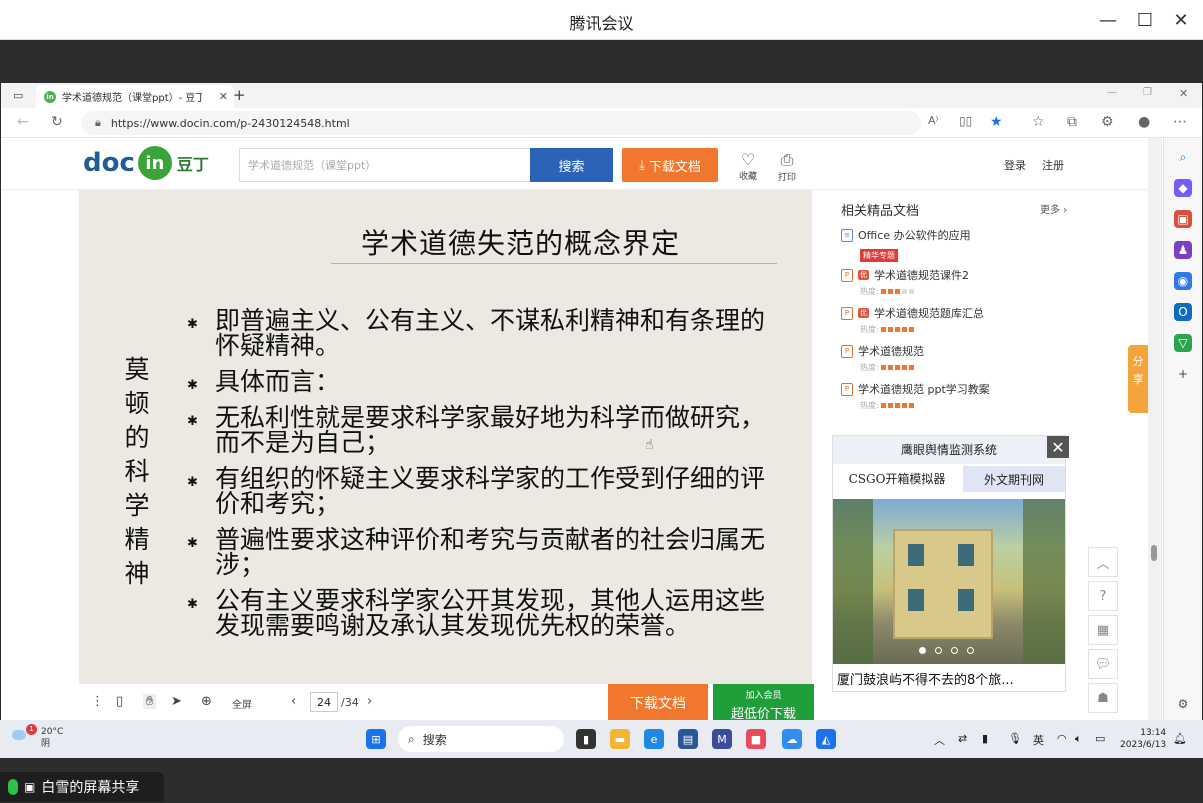 The image size is (1203, 803). What do you see at coordinates (1038, 740) in the screenshot?
I see `input-language: 英` at bounding box center [1038, 740].